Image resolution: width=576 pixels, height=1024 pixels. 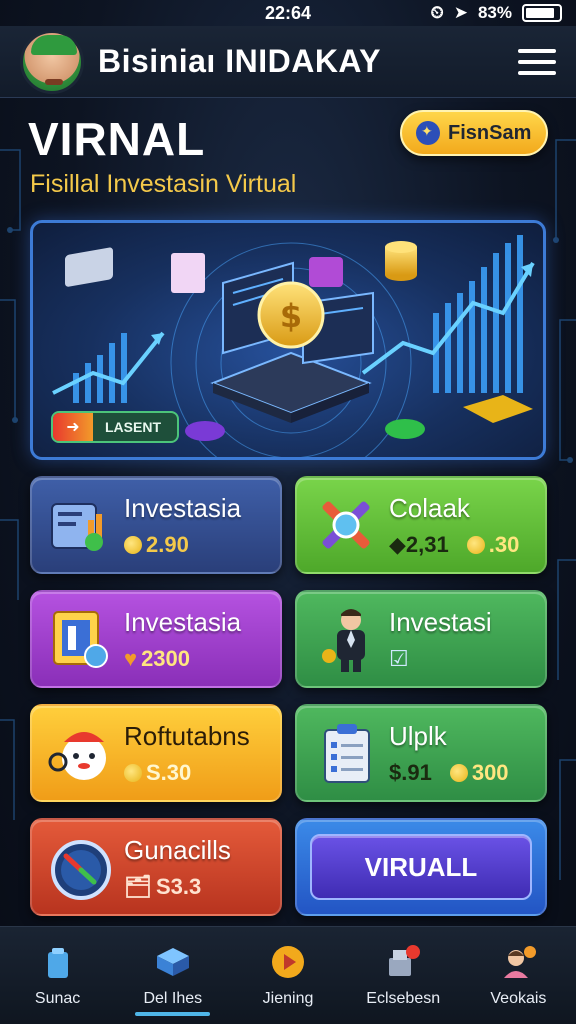 What do you see at coordinates (537, 61) in the screenshot?
I see `hamburger-menu-icon` at bounding box center [537, 61].